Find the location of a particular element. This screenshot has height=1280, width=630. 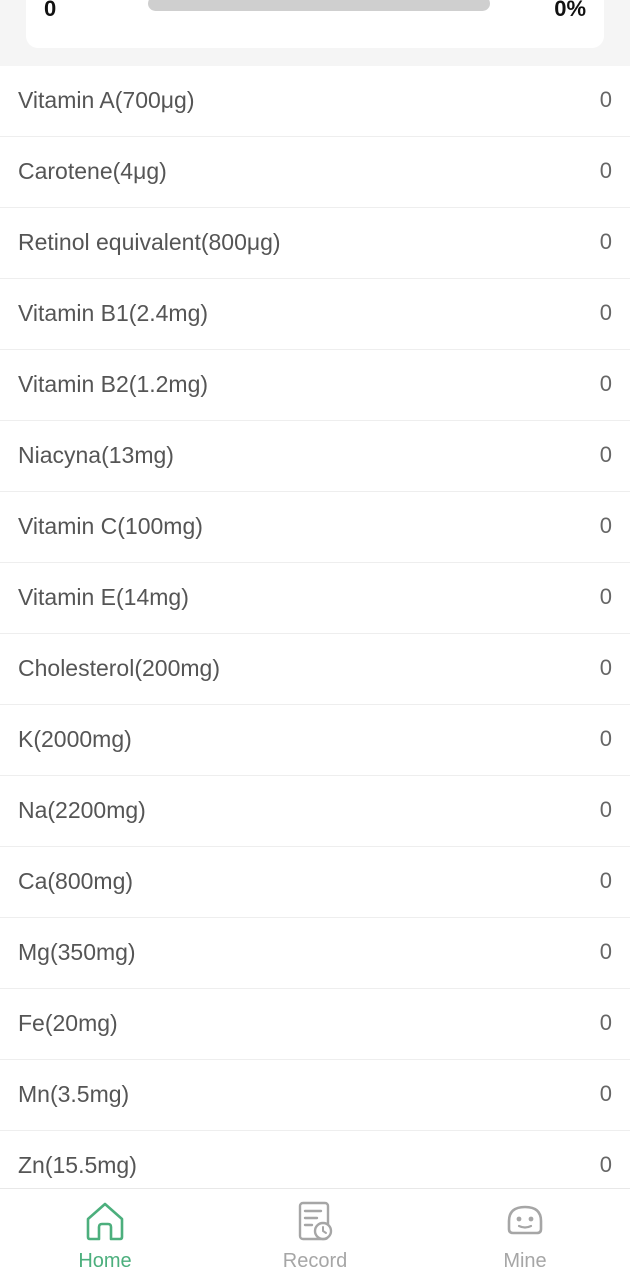

summary-percent: 0% is located at coordinates (570, 10).